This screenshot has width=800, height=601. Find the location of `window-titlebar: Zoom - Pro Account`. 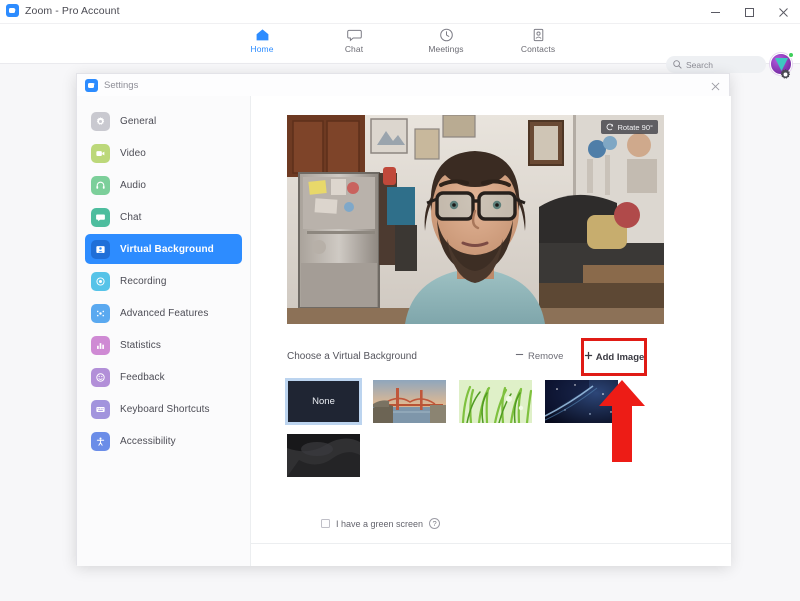

window-titlebar: Zoom - Pro Account is located at coordinates (400, 12).